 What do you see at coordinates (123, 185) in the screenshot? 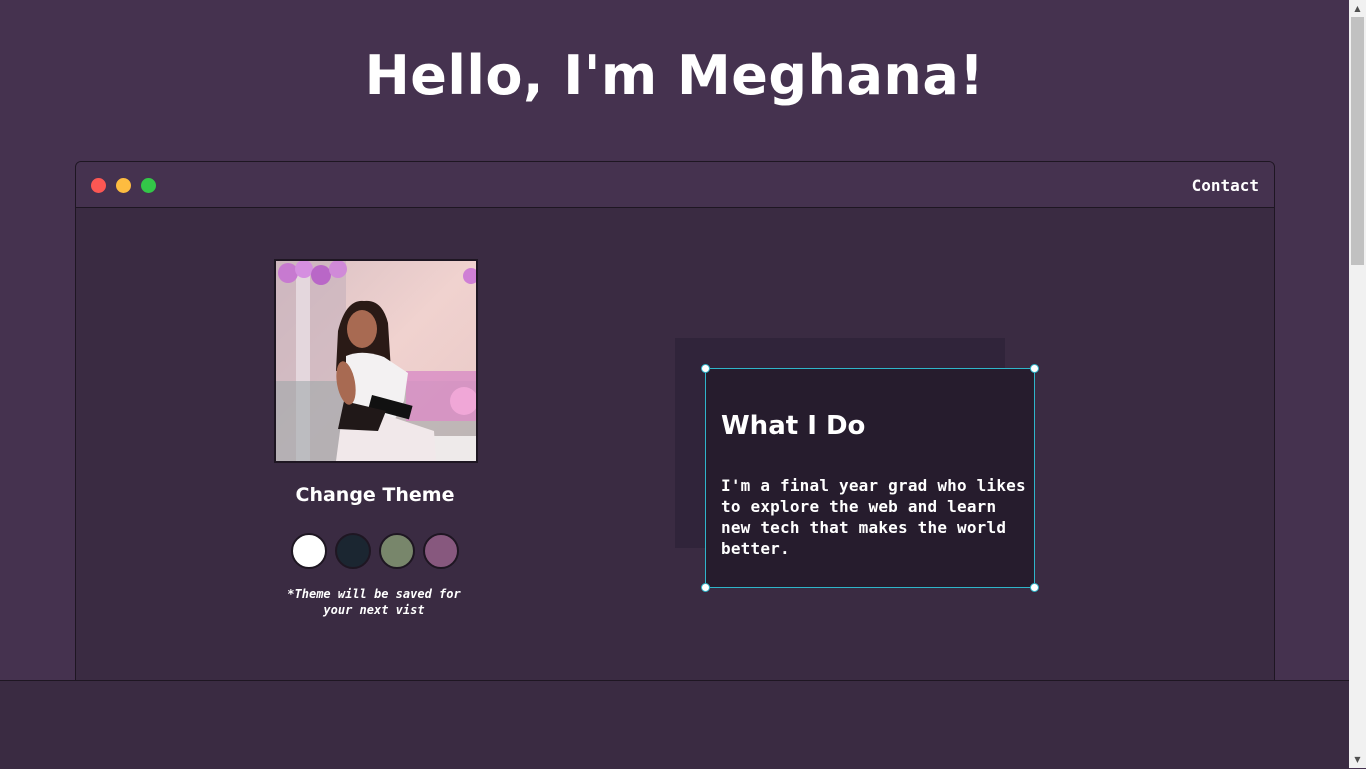
I see `minimize-dot-icon` at bounding box center [123, 185].